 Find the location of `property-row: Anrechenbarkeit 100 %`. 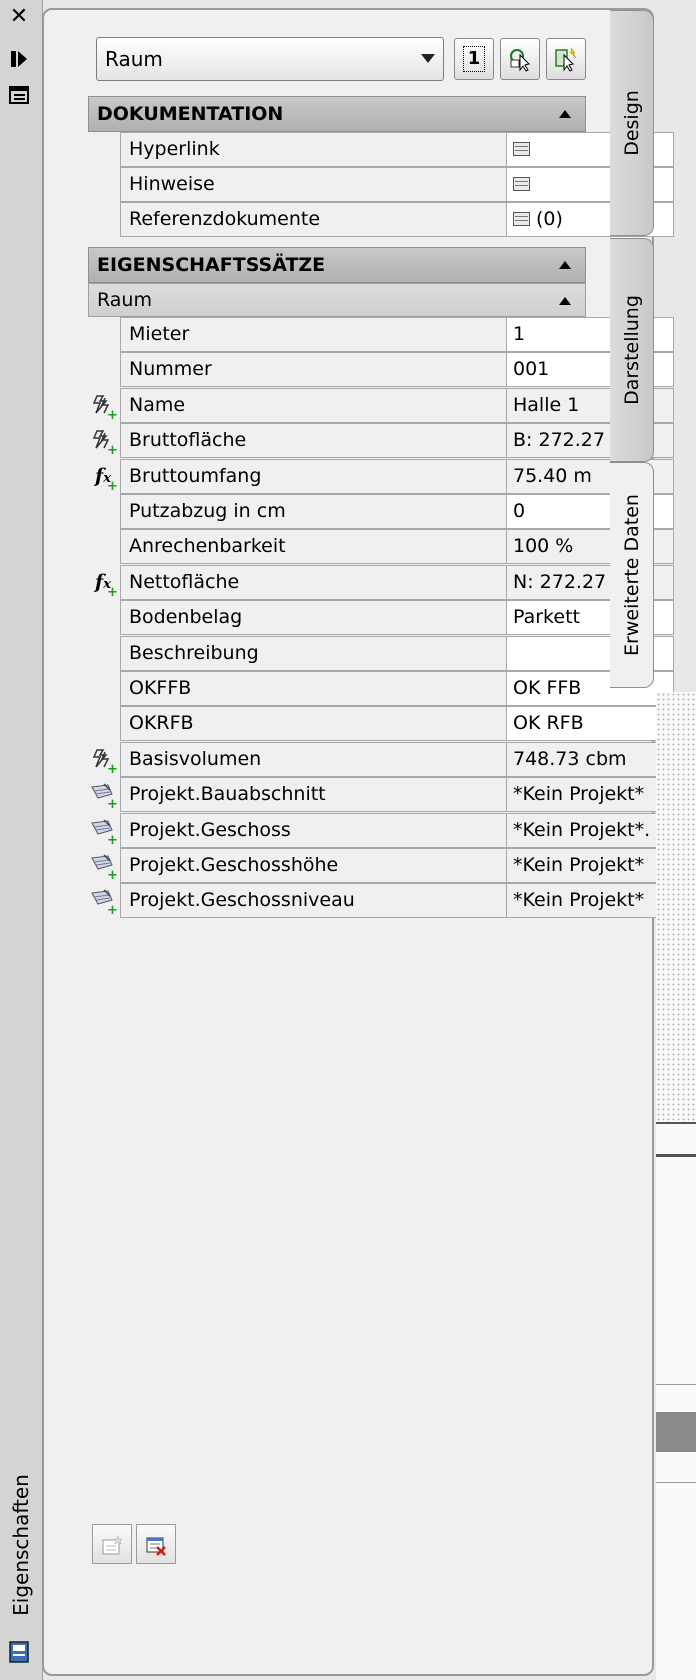

property-row: Anrechenbarkeit 100 % is located at coordinates (381, 547).